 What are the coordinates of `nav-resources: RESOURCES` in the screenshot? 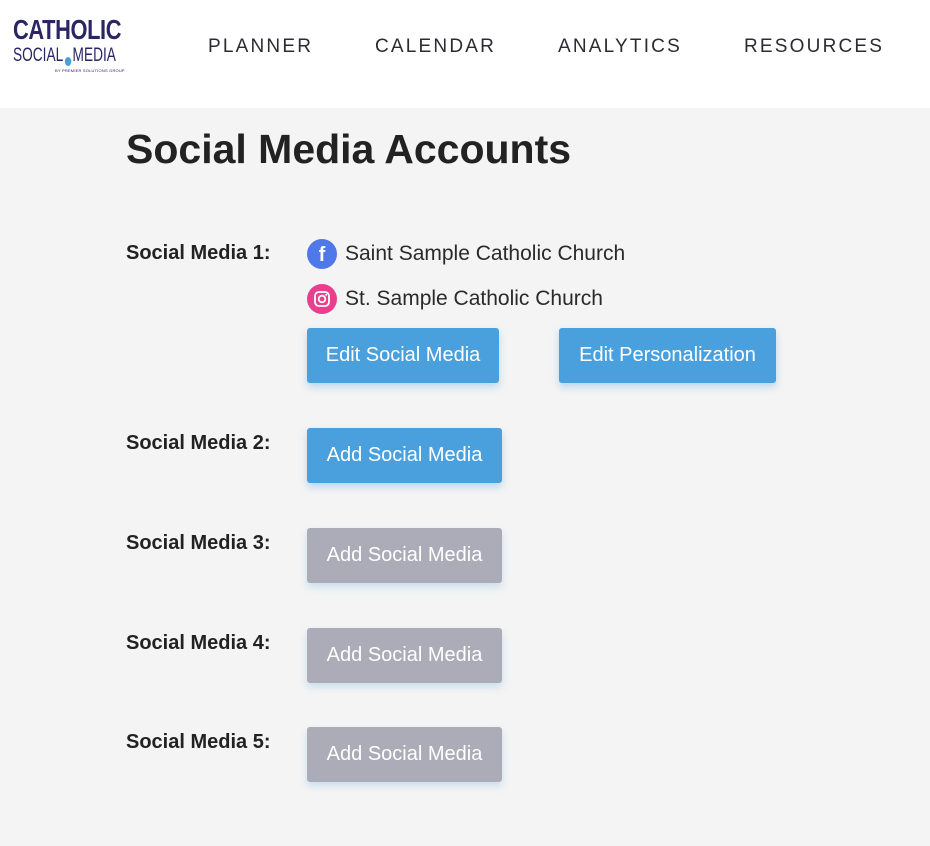 It's located at (814, 47).